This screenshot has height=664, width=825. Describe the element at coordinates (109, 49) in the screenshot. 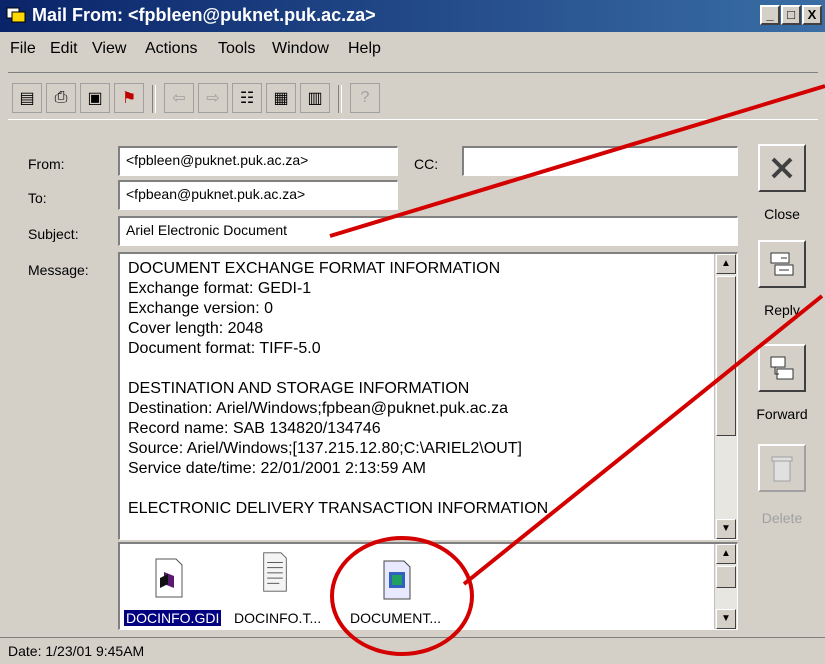

I see `menu-view: View` at that location.